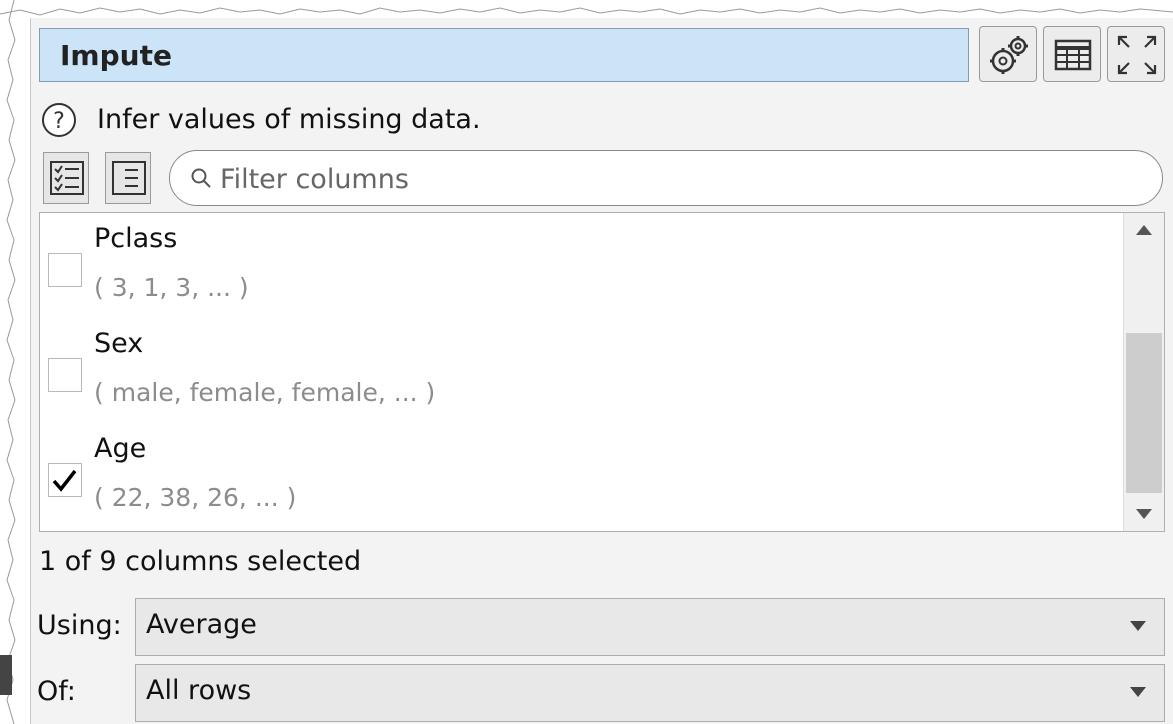 Image resolution: width=1173 pixels, height=724 pixels. What do you see at coordinates (199, 690) in the screenshot?
I see `of-selected-value: All rows` at bounding box center [199, 690].